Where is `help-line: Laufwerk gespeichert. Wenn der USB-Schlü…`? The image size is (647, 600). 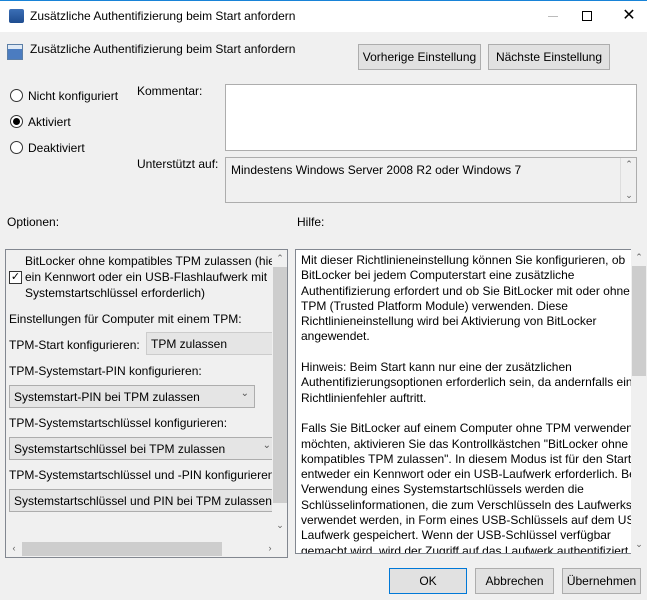 help-line: Laufwerk gespeichert. Wenn der USB-Schlü… is located at coordinates (456, 535).